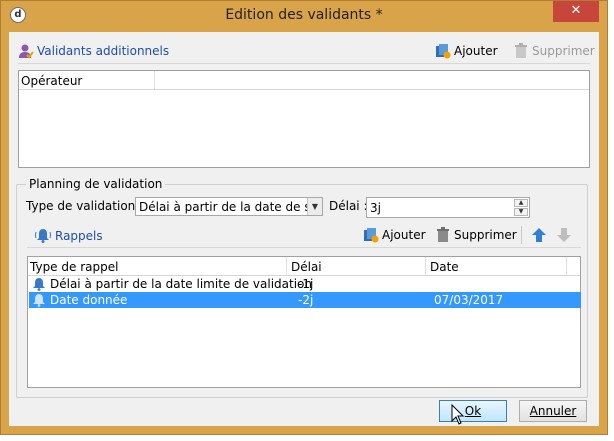 This screenshot has height=441, width=614. What do you see at coordinates (96, 184) in the screenshot?
I see `planning-group-title: Planning de validation` at bounding box center [96, 184].